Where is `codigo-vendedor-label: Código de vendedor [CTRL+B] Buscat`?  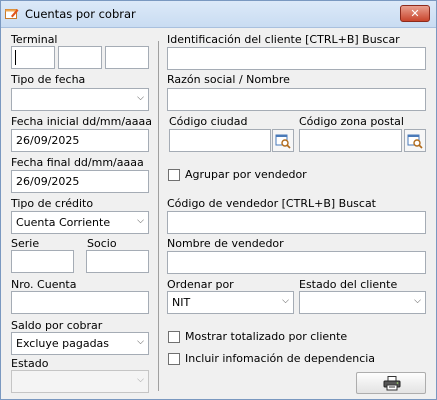
codigo-vendedor-label: Código de vendedor [CTRL+B] Buscat is located at coordinates (271, 203).